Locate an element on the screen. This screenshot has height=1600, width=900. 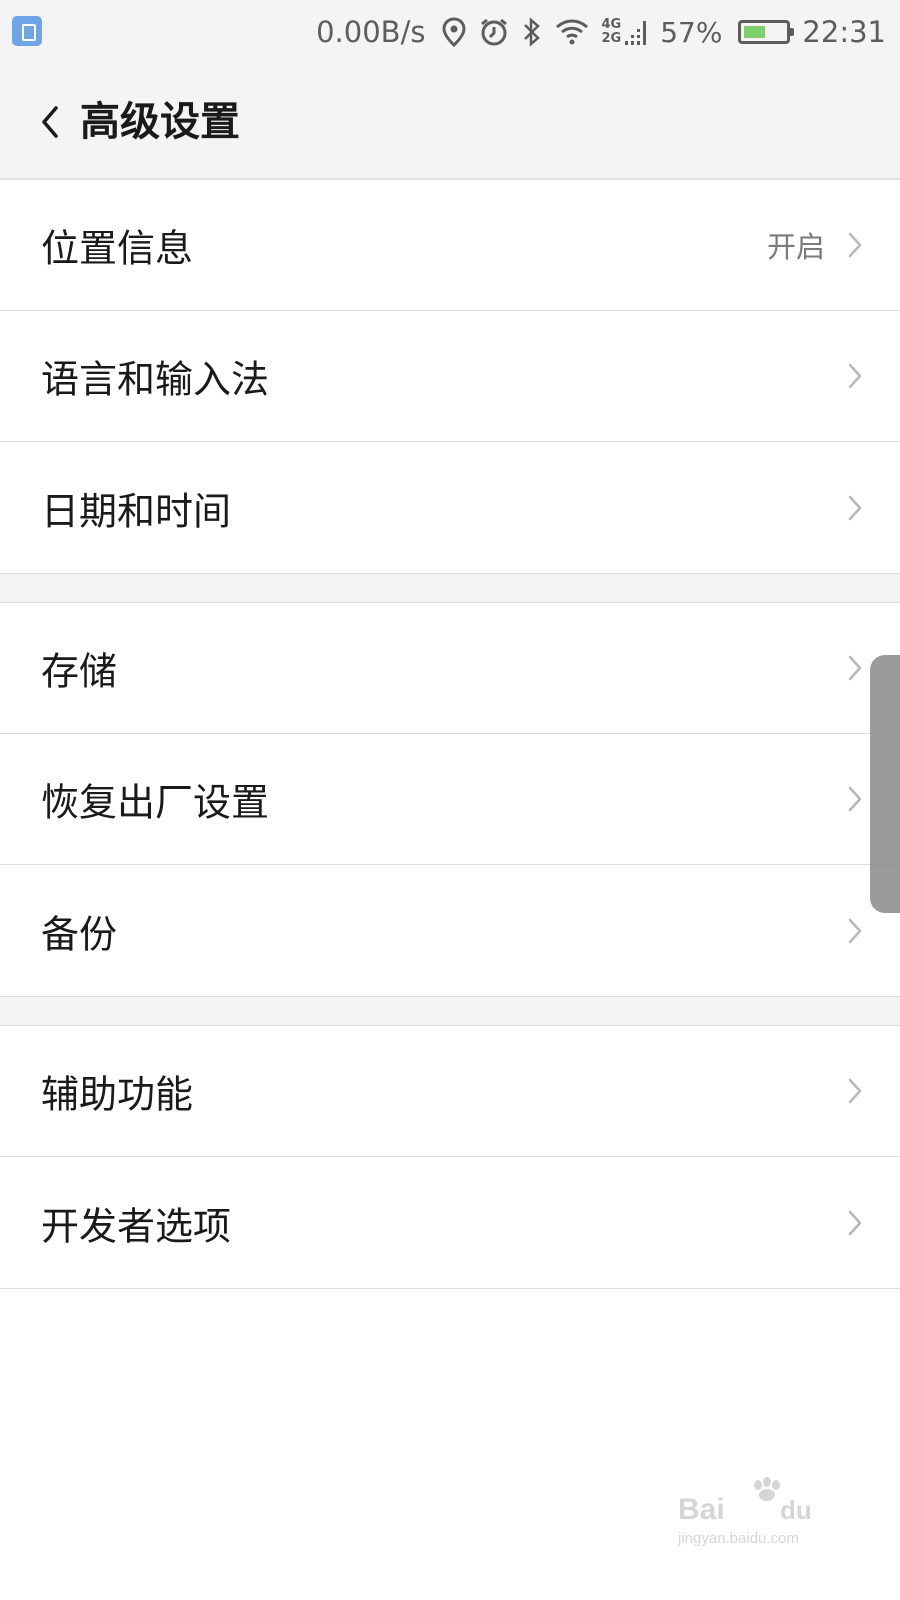
back-button is located at coordinates (51, 122).